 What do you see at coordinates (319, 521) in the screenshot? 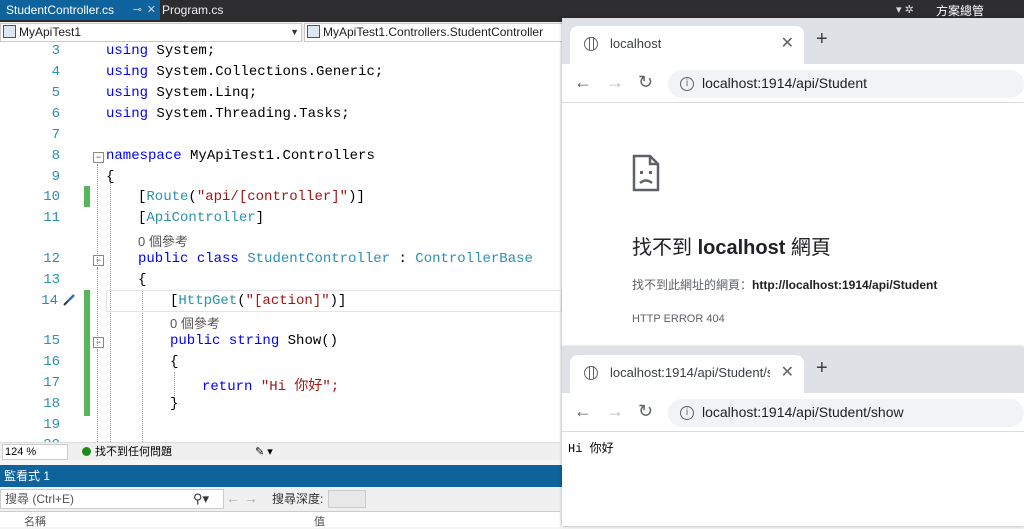
I see `column-value-header: 值` at bounding box center [319, 521].